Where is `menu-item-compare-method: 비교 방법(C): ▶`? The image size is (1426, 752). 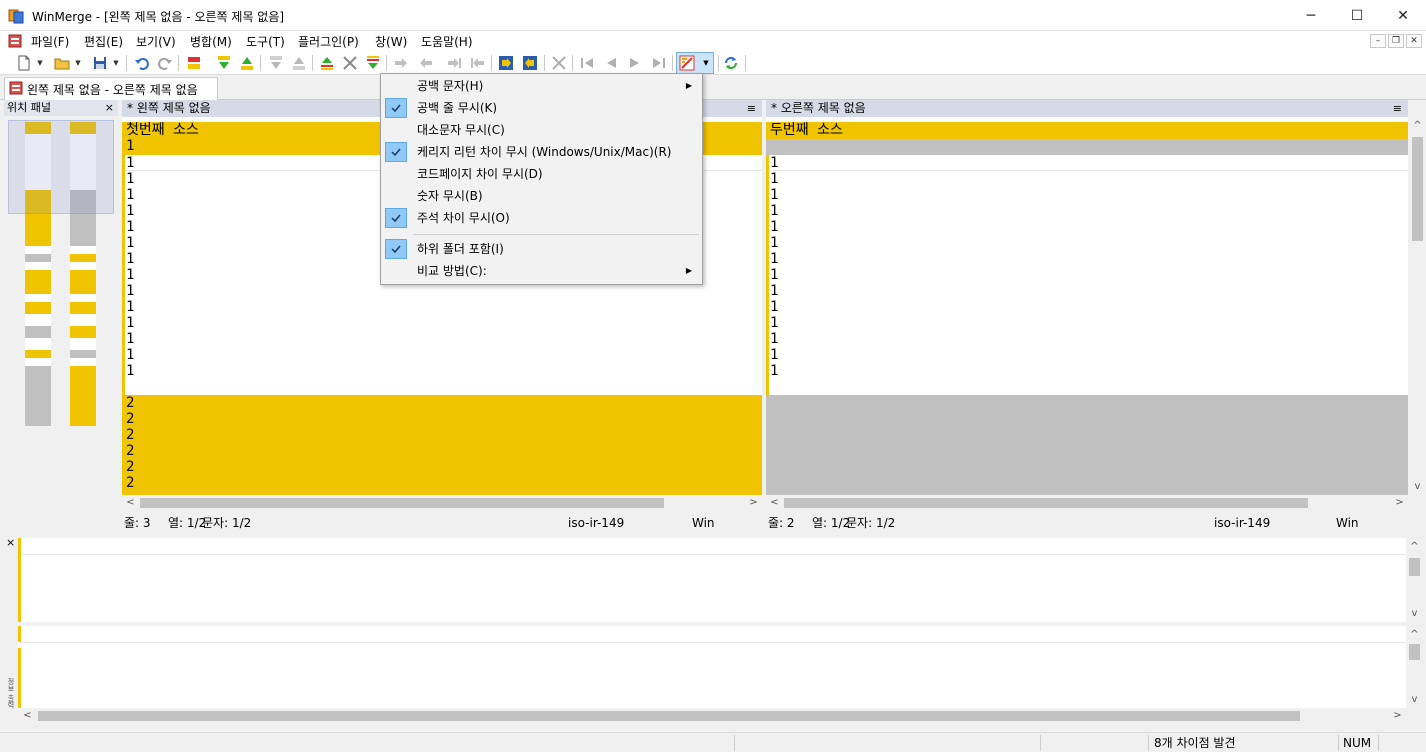
menu-item-compare-method: 비교 방법(C): ▶ is located at coordinates (541, 271).